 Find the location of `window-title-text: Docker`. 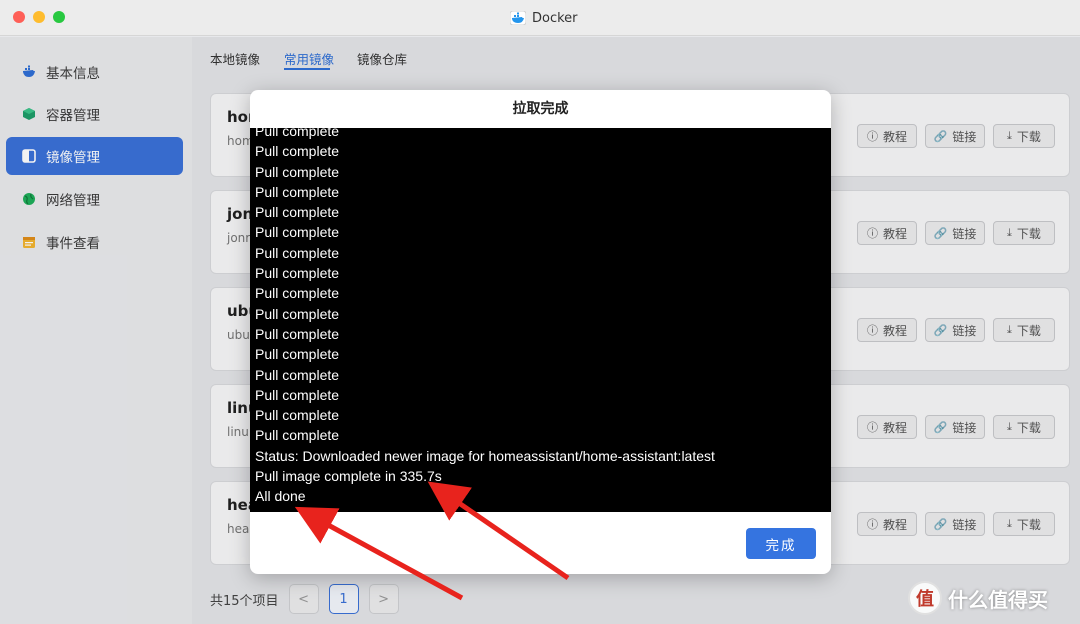

window-title-text: Docker is located at coordinates (555, 18).